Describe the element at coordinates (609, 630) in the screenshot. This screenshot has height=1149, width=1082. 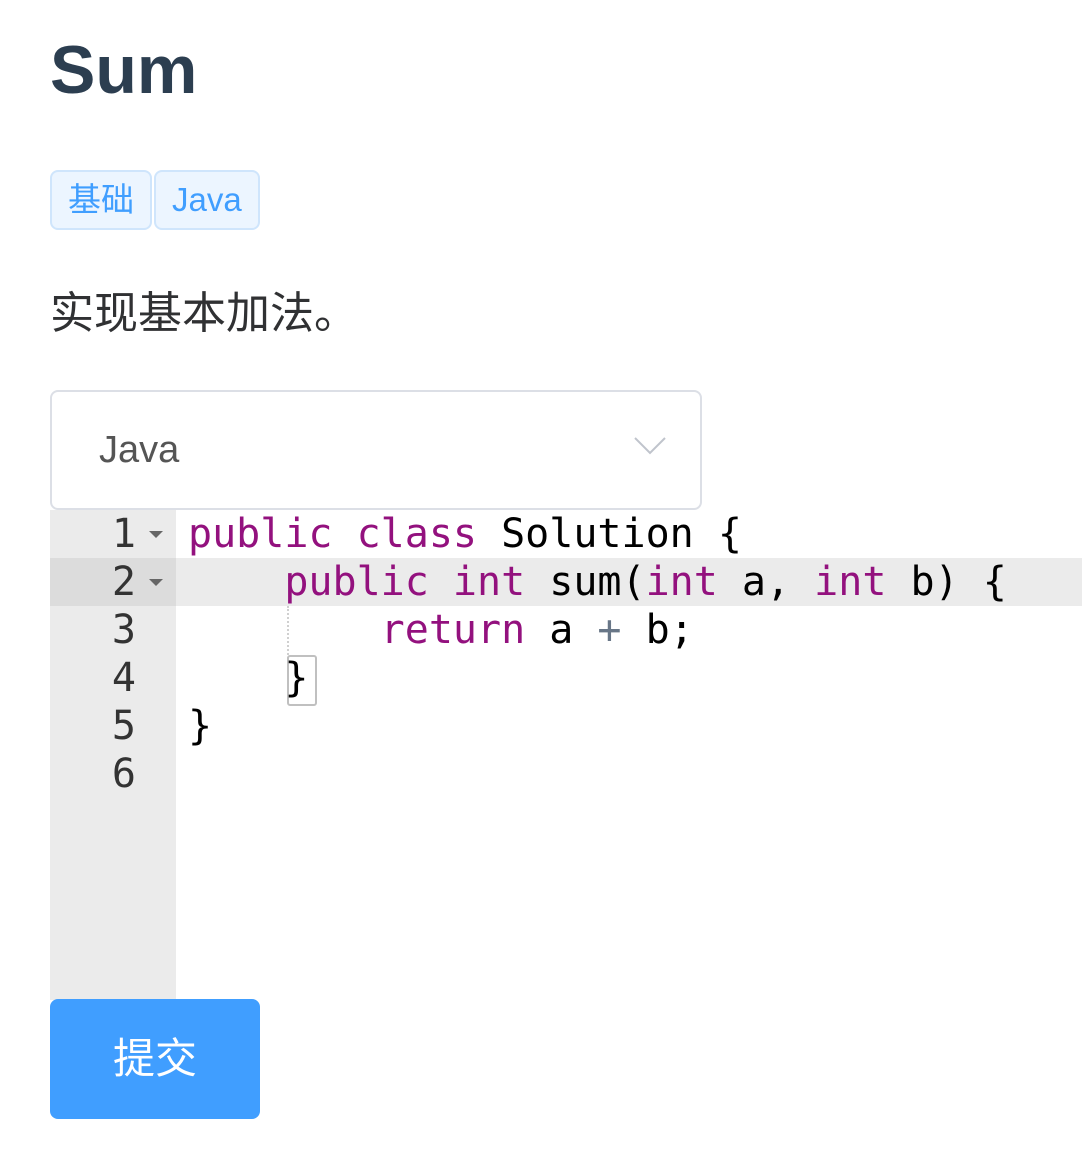
I see `operator: +` at that location.